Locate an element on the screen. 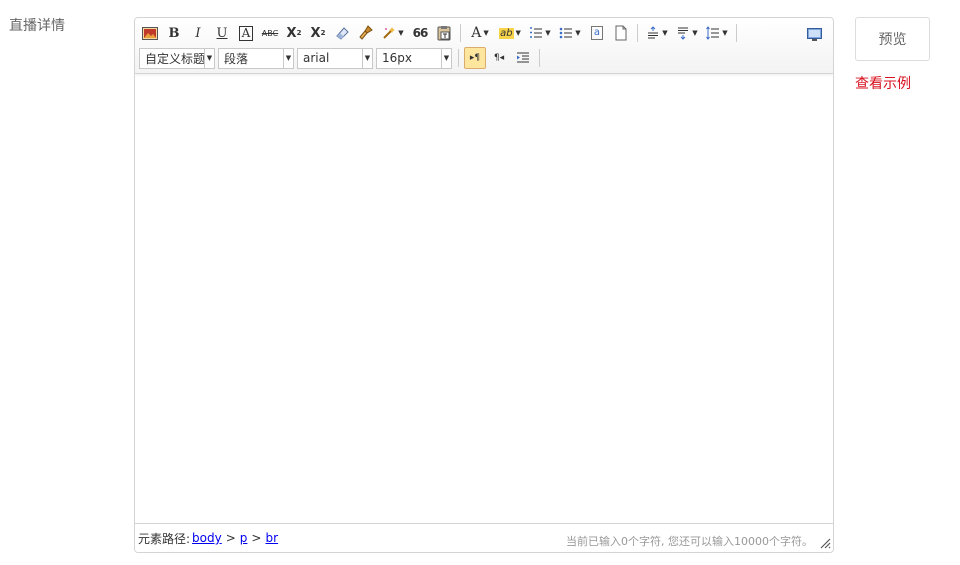  element-path-body: body is located at coordinates (207, 538).